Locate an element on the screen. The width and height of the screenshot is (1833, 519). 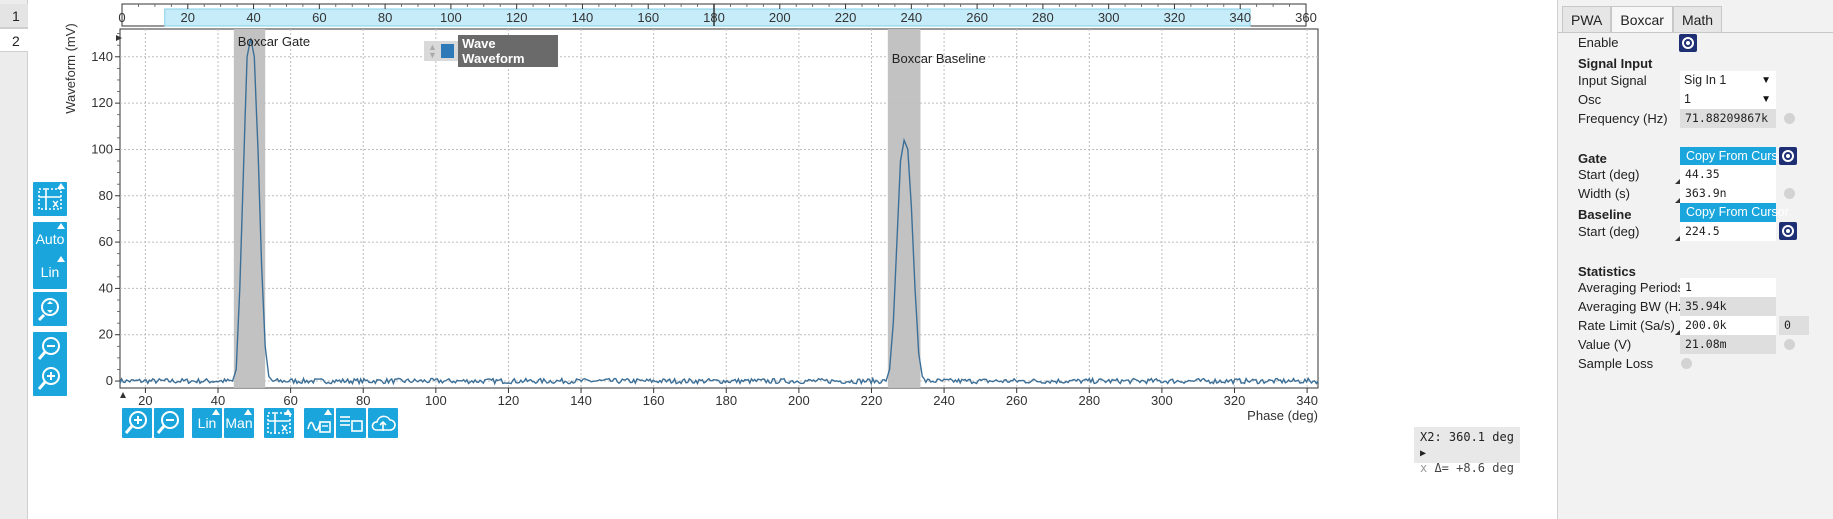
input-signal-value: Sig In 1 is located at coordinates (1705, 80).